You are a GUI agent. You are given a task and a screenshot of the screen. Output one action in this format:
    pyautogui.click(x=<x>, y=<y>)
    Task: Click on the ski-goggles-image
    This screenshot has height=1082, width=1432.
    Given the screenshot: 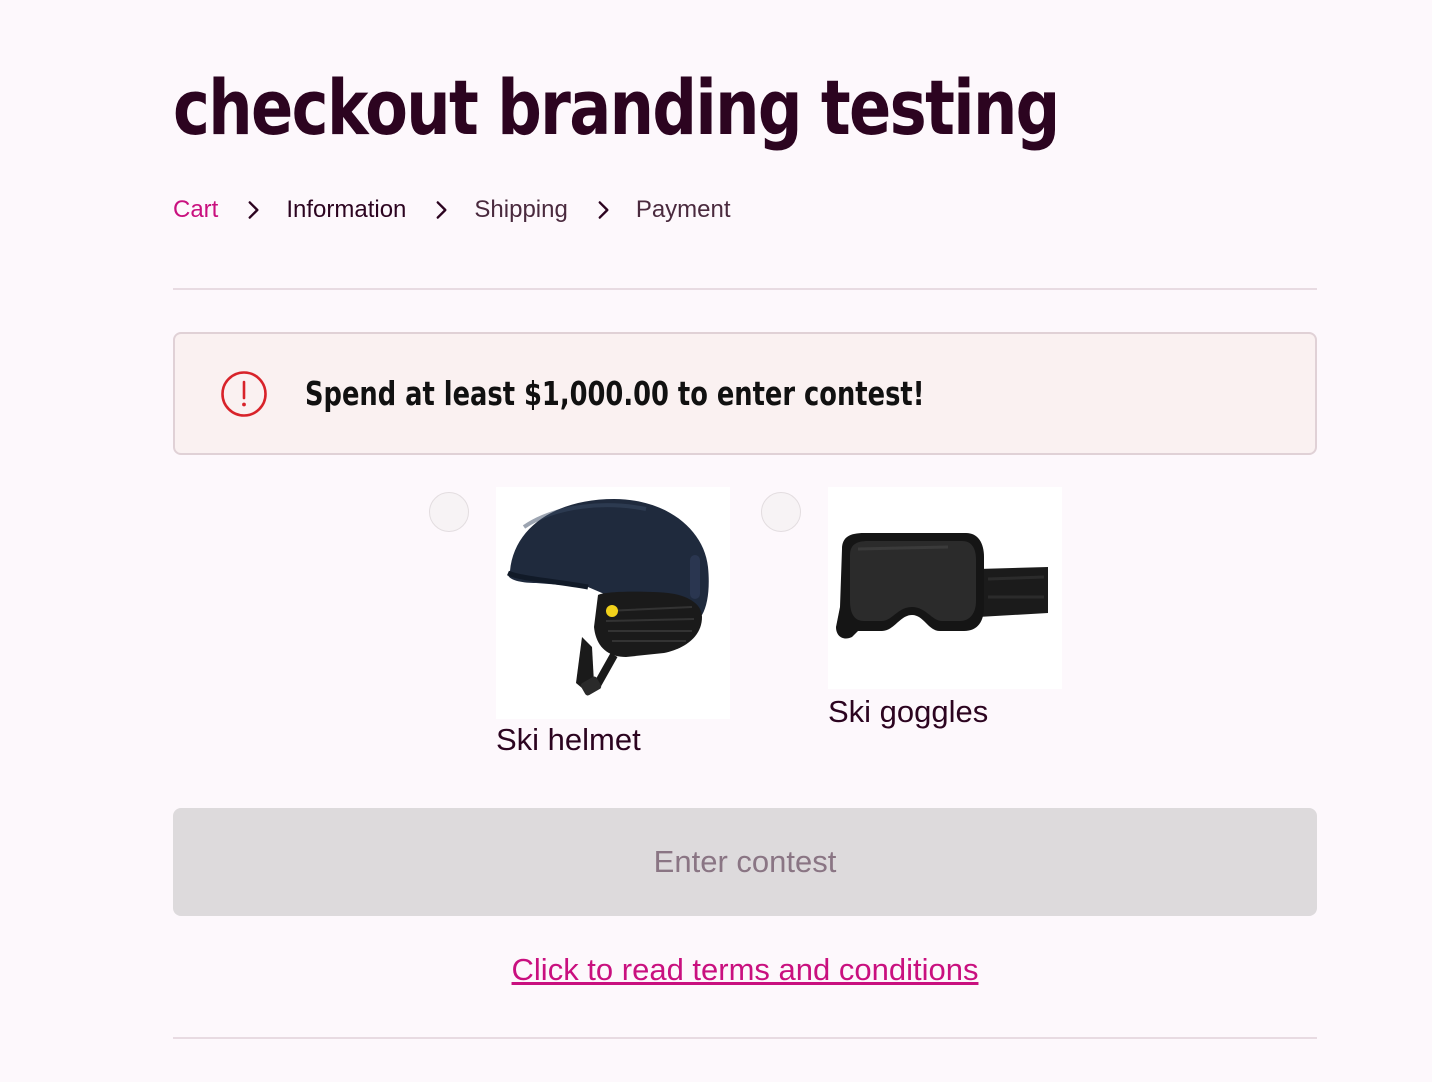 What is the action you would take?
    pyautogui.click(x=945, y=588)
    